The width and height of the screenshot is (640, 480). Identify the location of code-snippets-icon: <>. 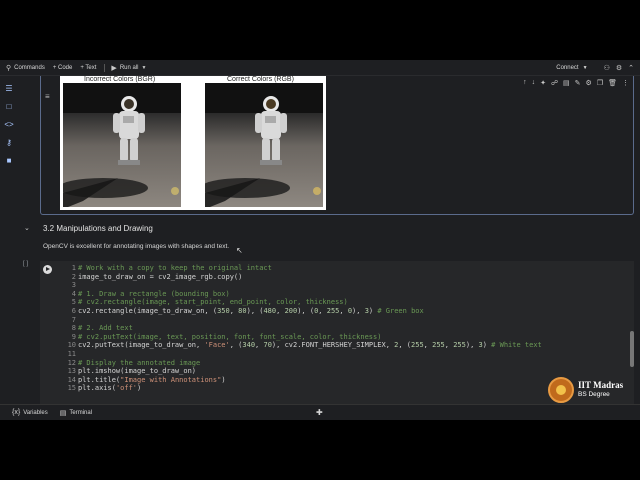
(9, 125).